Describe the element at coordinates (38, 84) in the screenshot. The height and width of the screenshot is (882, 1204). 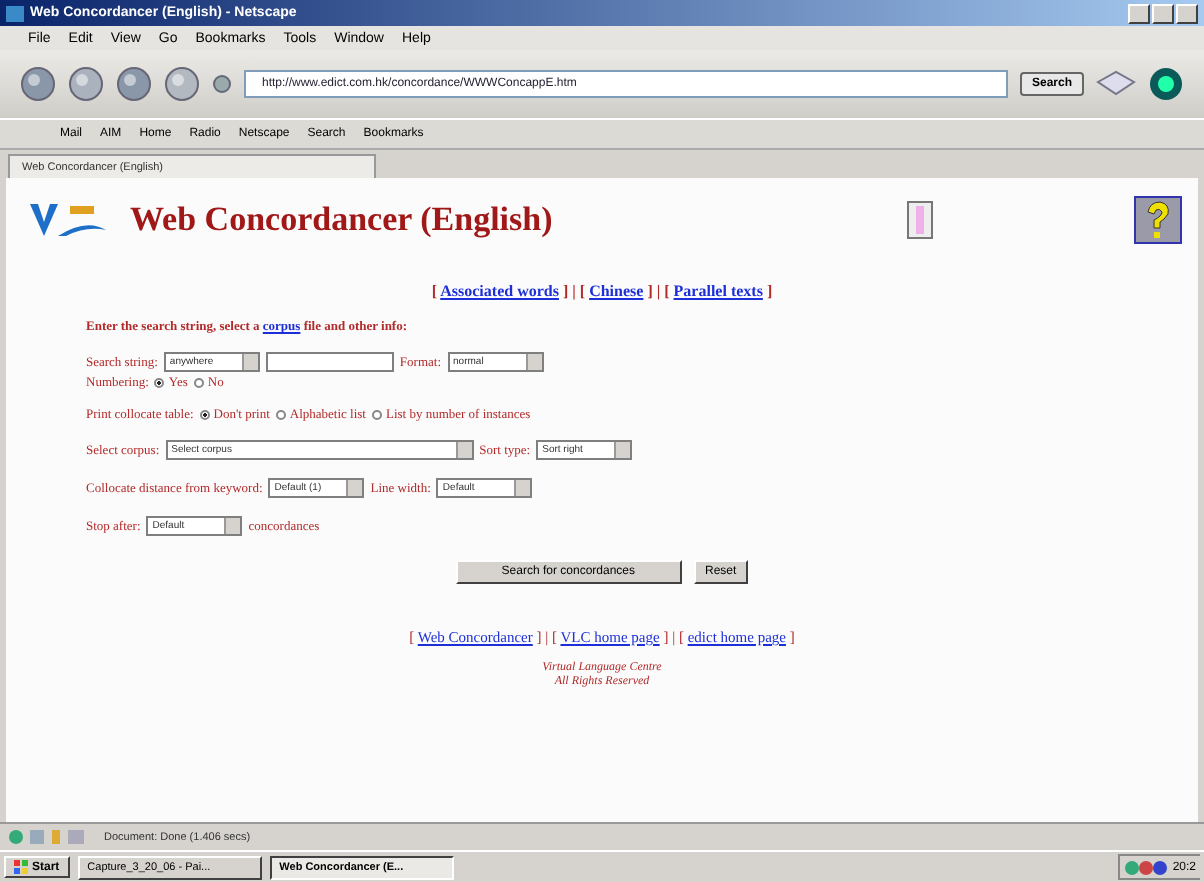
I see `back-icon` at that location.